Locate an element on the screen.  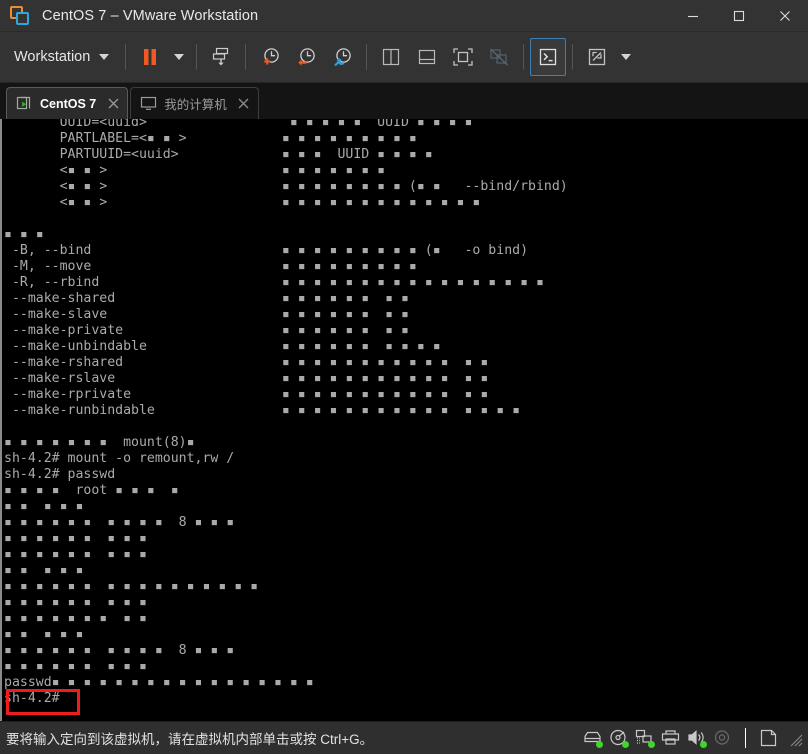
terminal-line: sh-4.2# passwd is located at coordinates (60, 474).